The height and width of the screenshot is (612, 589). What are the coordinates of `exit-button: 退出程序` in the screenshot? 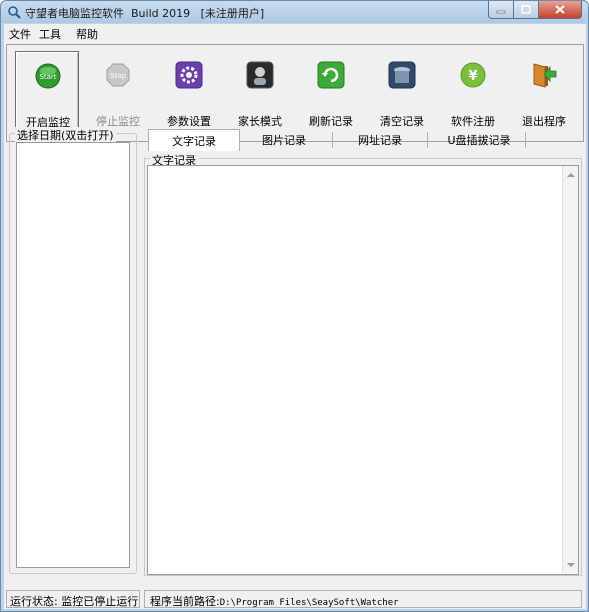 It's located at (544, 91).